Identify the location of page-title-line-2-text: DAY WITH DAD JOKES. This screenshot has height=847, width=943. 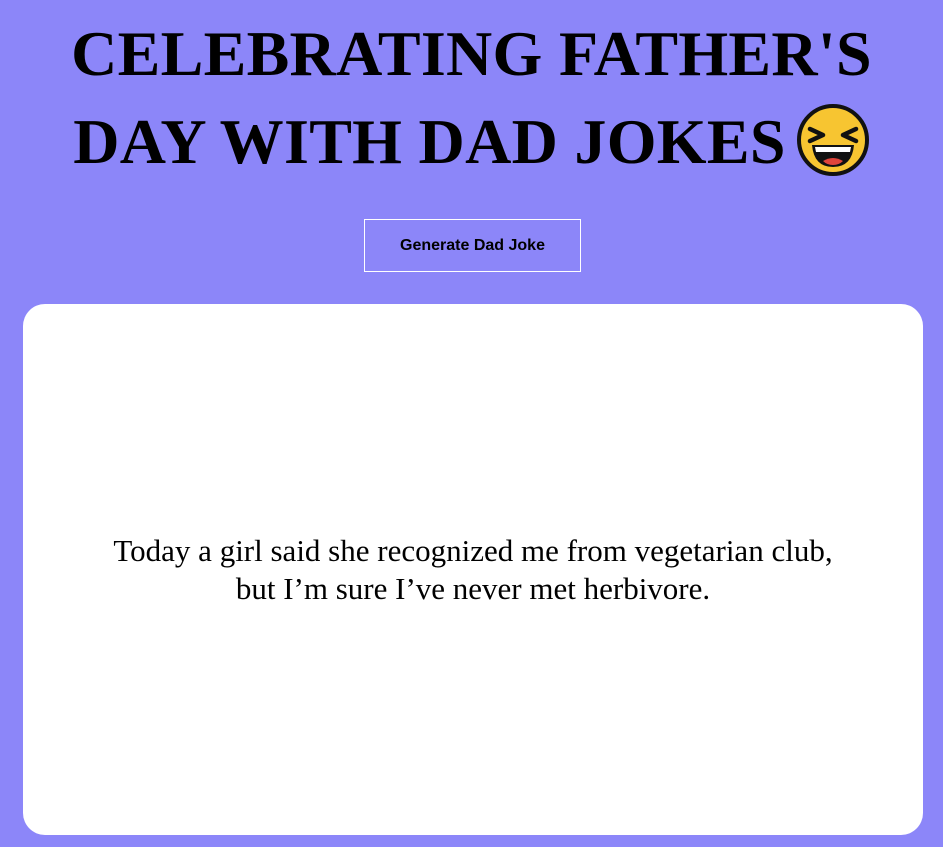
(429, 141).